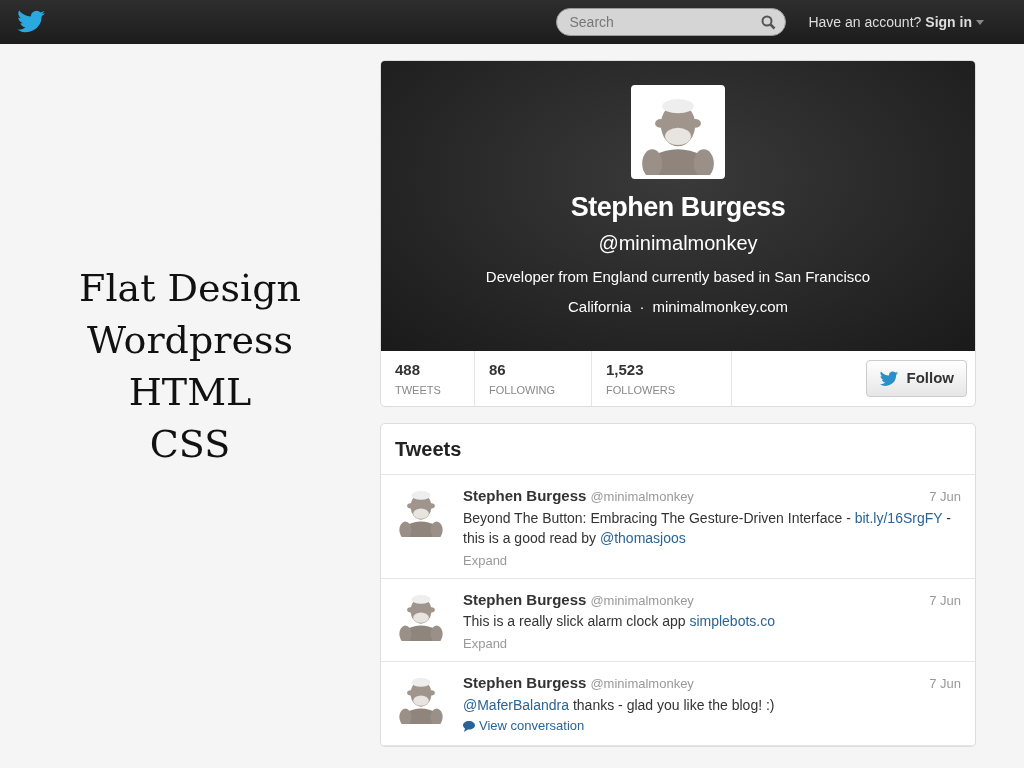  I want to click on sign-in-link: Sign in, so click(948, 22).